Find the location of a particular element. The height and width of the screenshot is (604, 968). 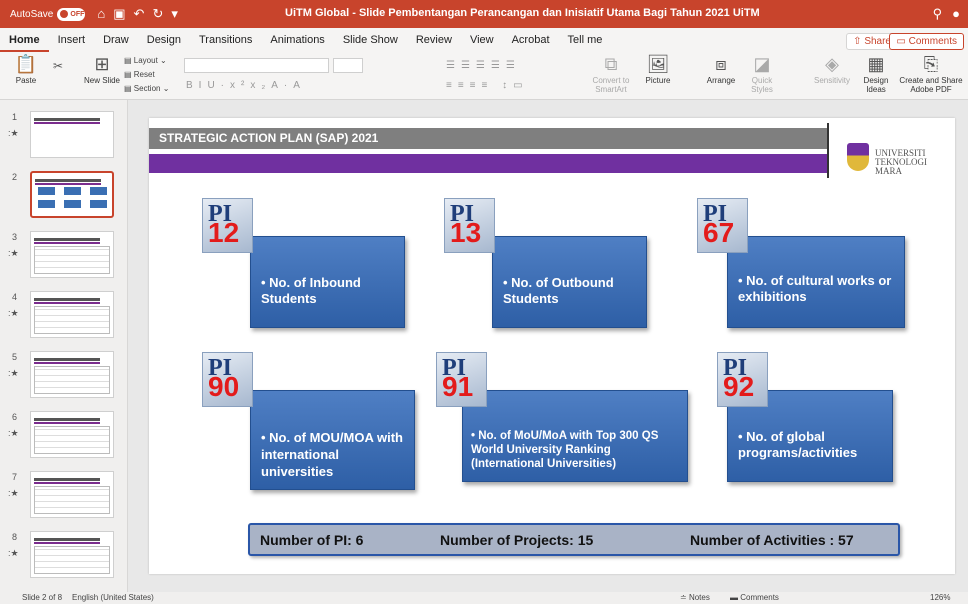

scissors-icon: ✂ is located at coordinates (58, 66).